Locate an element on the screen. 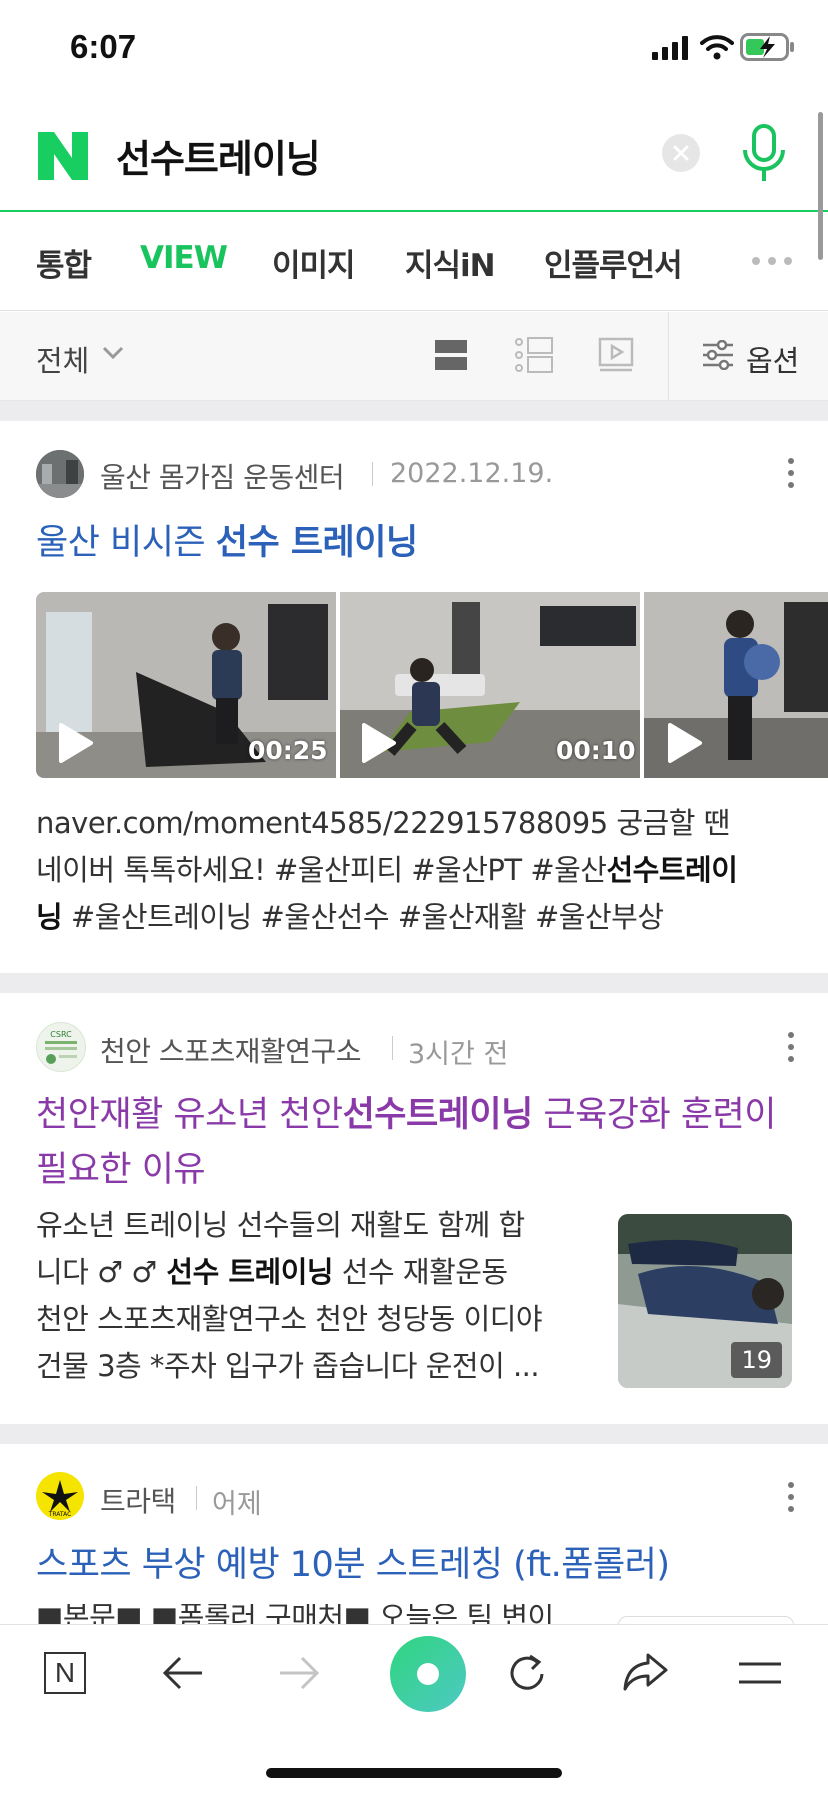 The height and width of the screenshot is (1793, 828). options-button: 옵션 is located at coordinates (772, 359).